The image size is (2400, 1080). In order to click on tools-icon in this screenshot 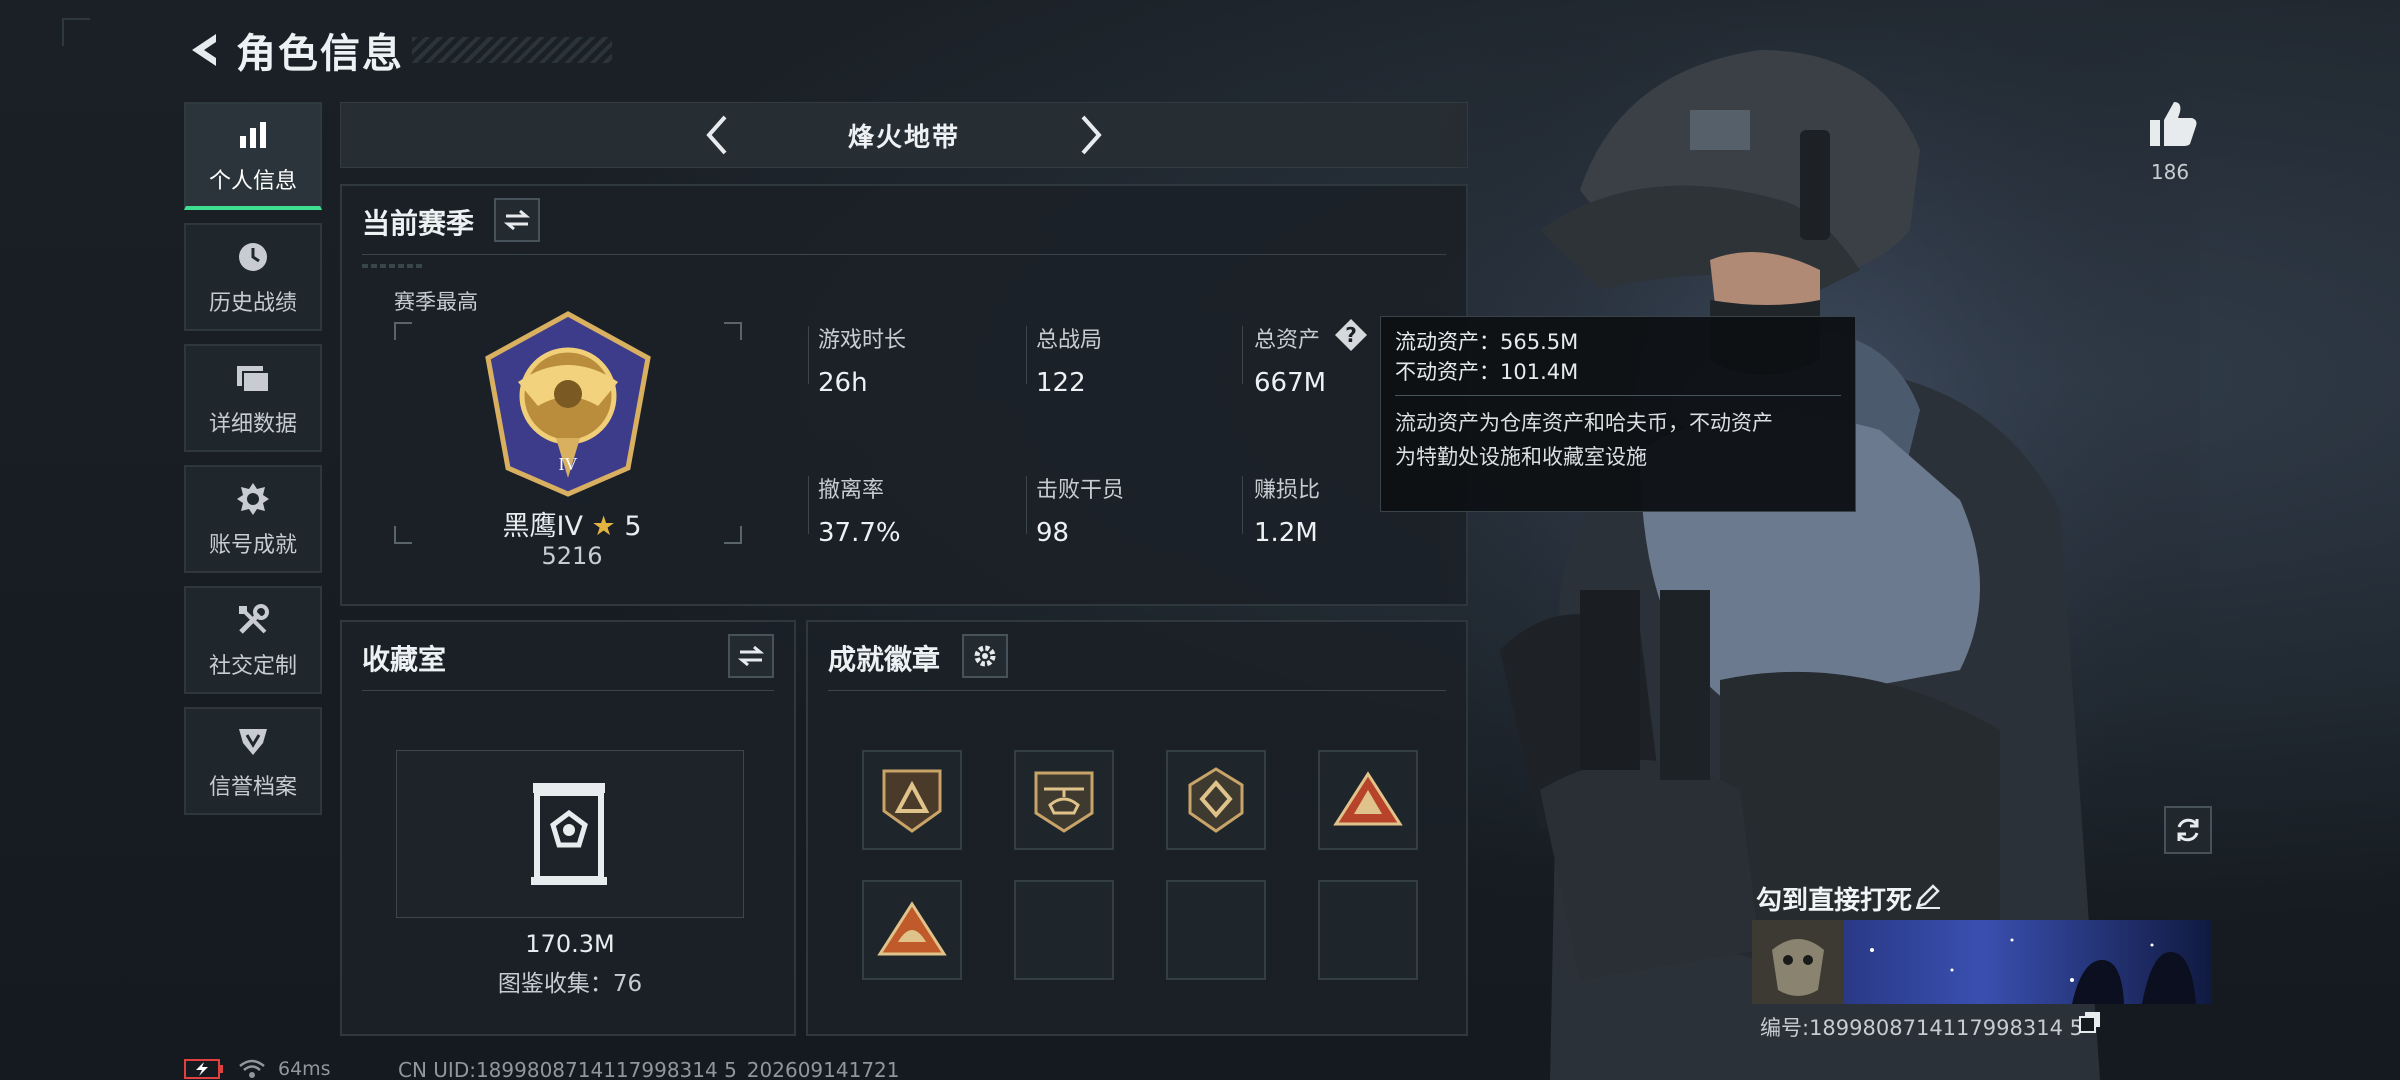, I will do `click(253, 620)`.